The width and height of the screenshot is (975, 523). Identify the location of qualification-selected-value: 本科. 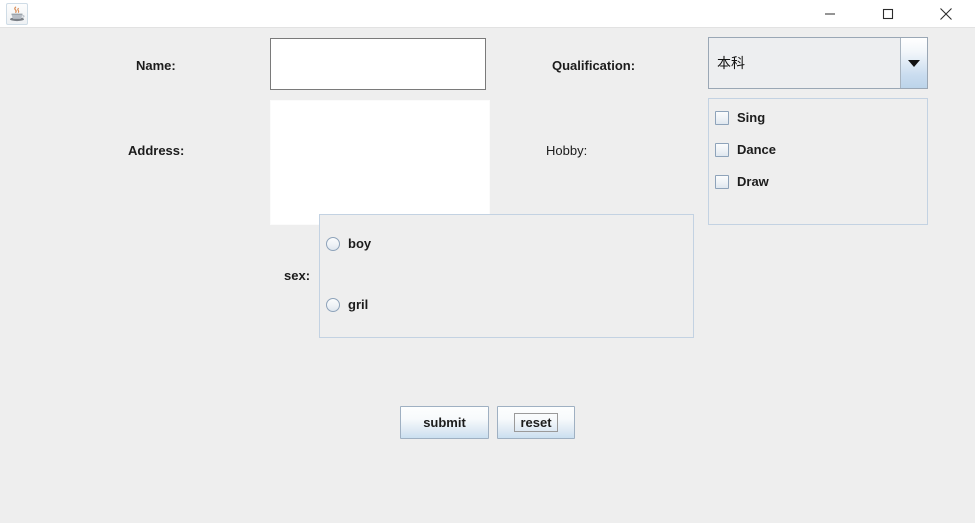
(731, 63).